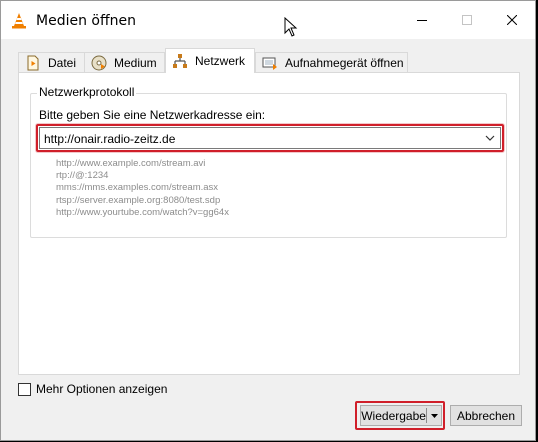  What do you see at coordinates (135, 63) in the screenshot?
I see `tab-label: Medium` at bounding box center [135, 63].